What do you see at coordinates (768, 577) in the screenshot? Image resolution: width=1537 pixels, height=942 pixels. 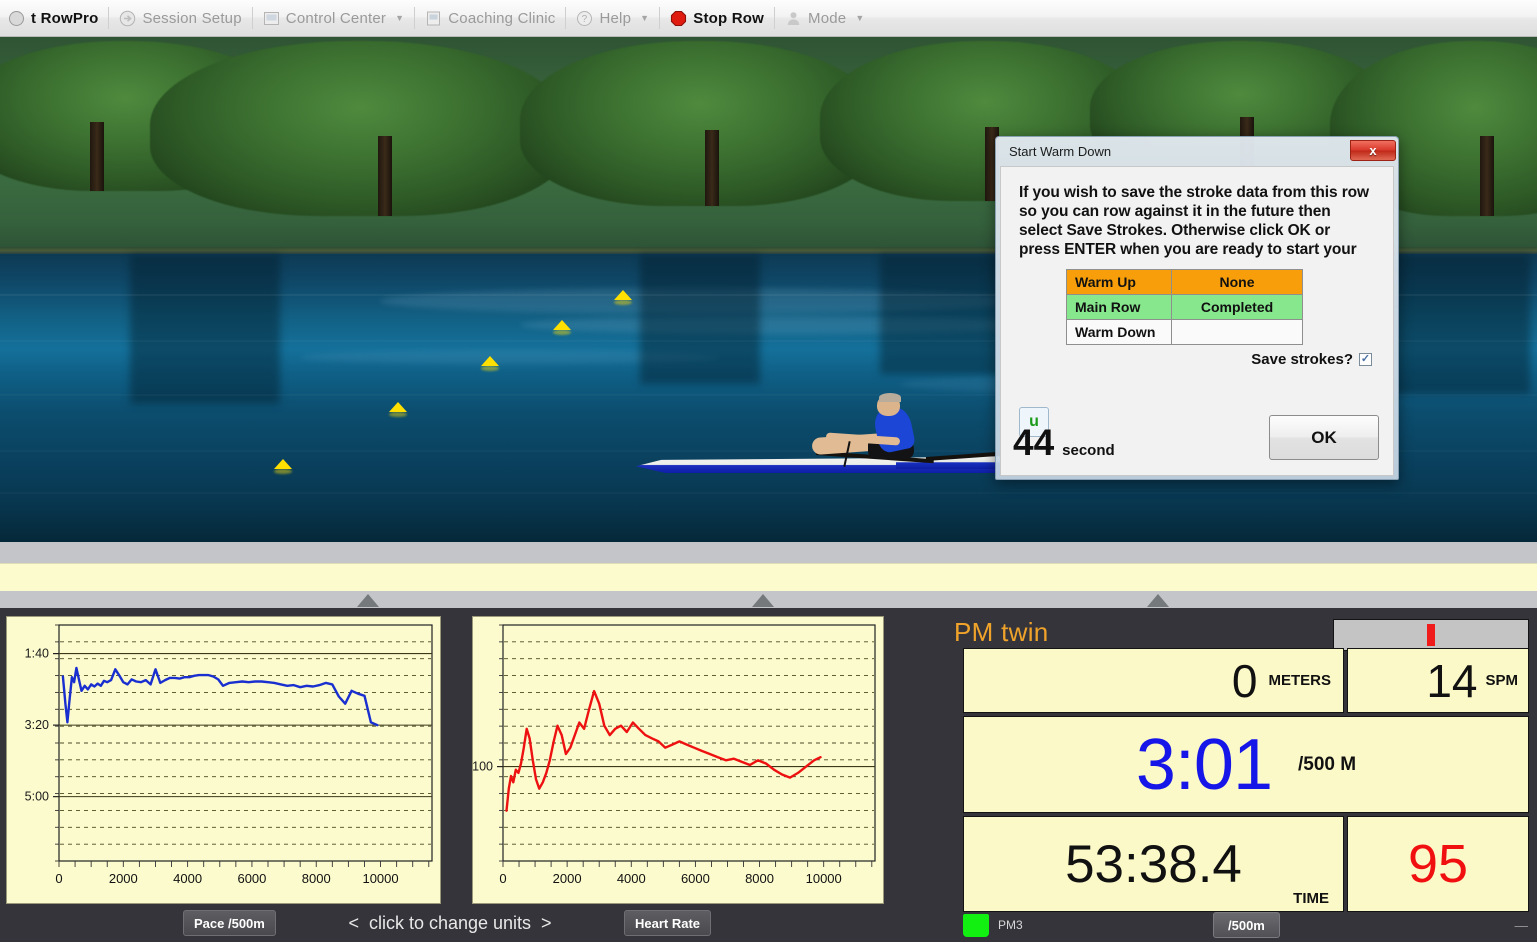 I see `info-strip` at bounding box center [768, 577].